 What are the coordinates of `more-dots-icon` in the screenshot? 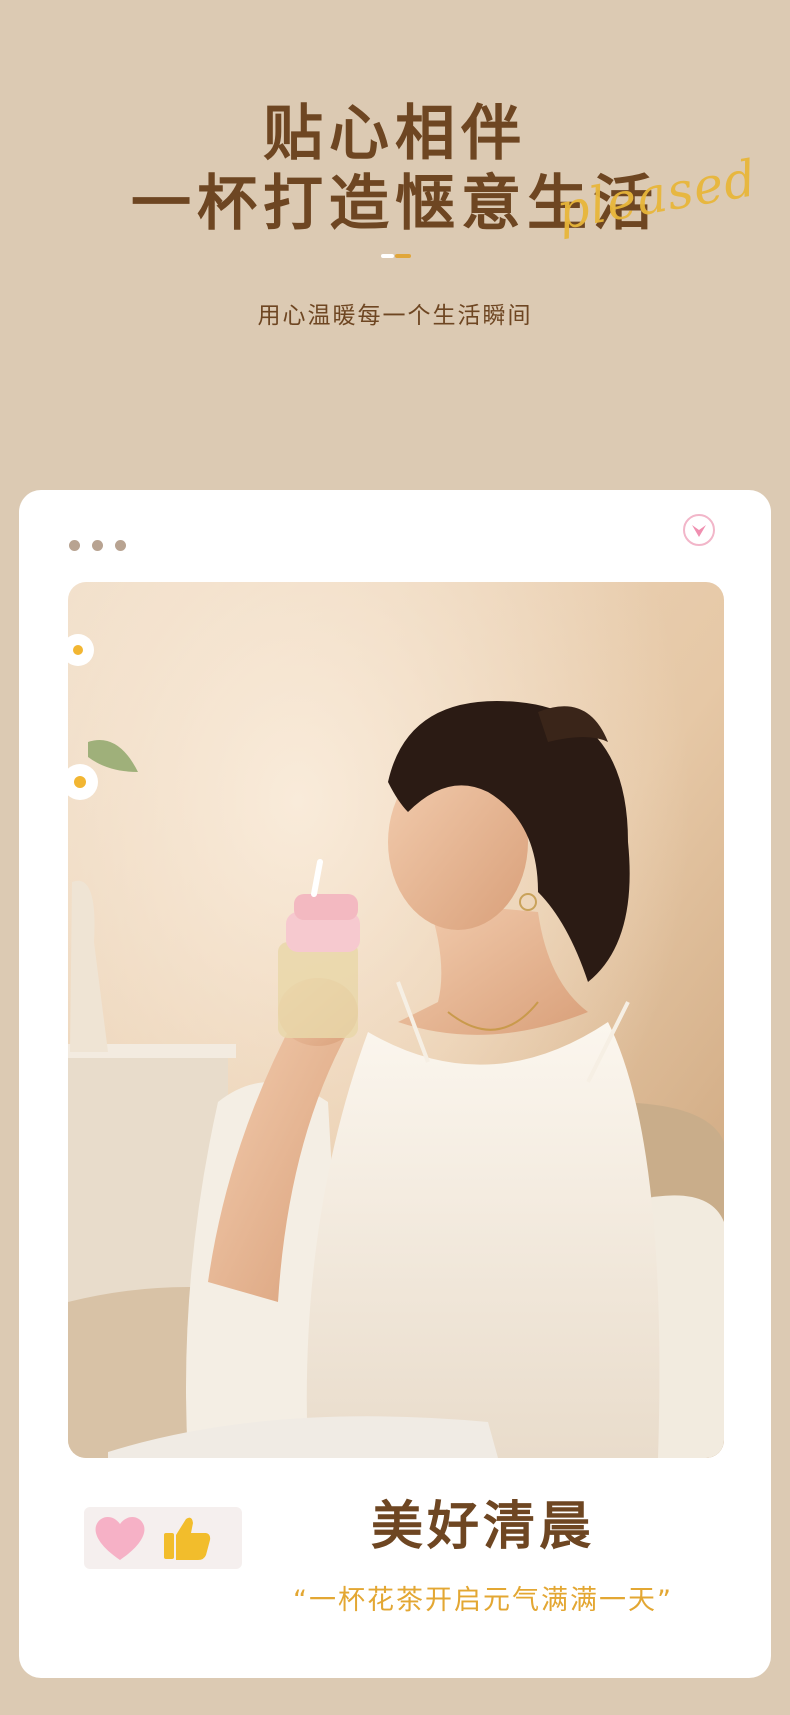 It's located at (103, 543).